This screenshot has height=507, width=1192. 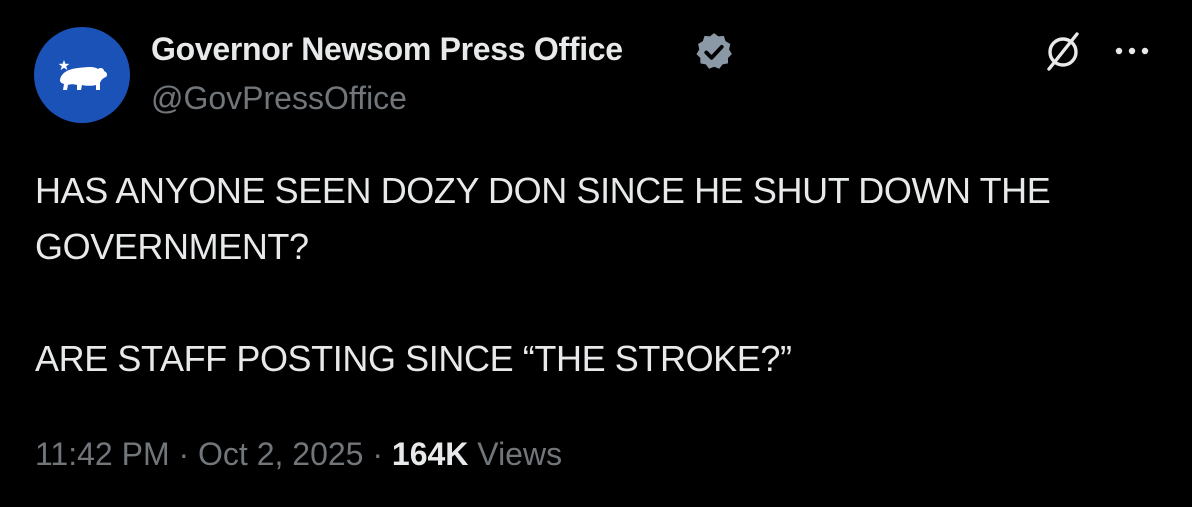 I want to click on avatar, so click(x=82, y=75).